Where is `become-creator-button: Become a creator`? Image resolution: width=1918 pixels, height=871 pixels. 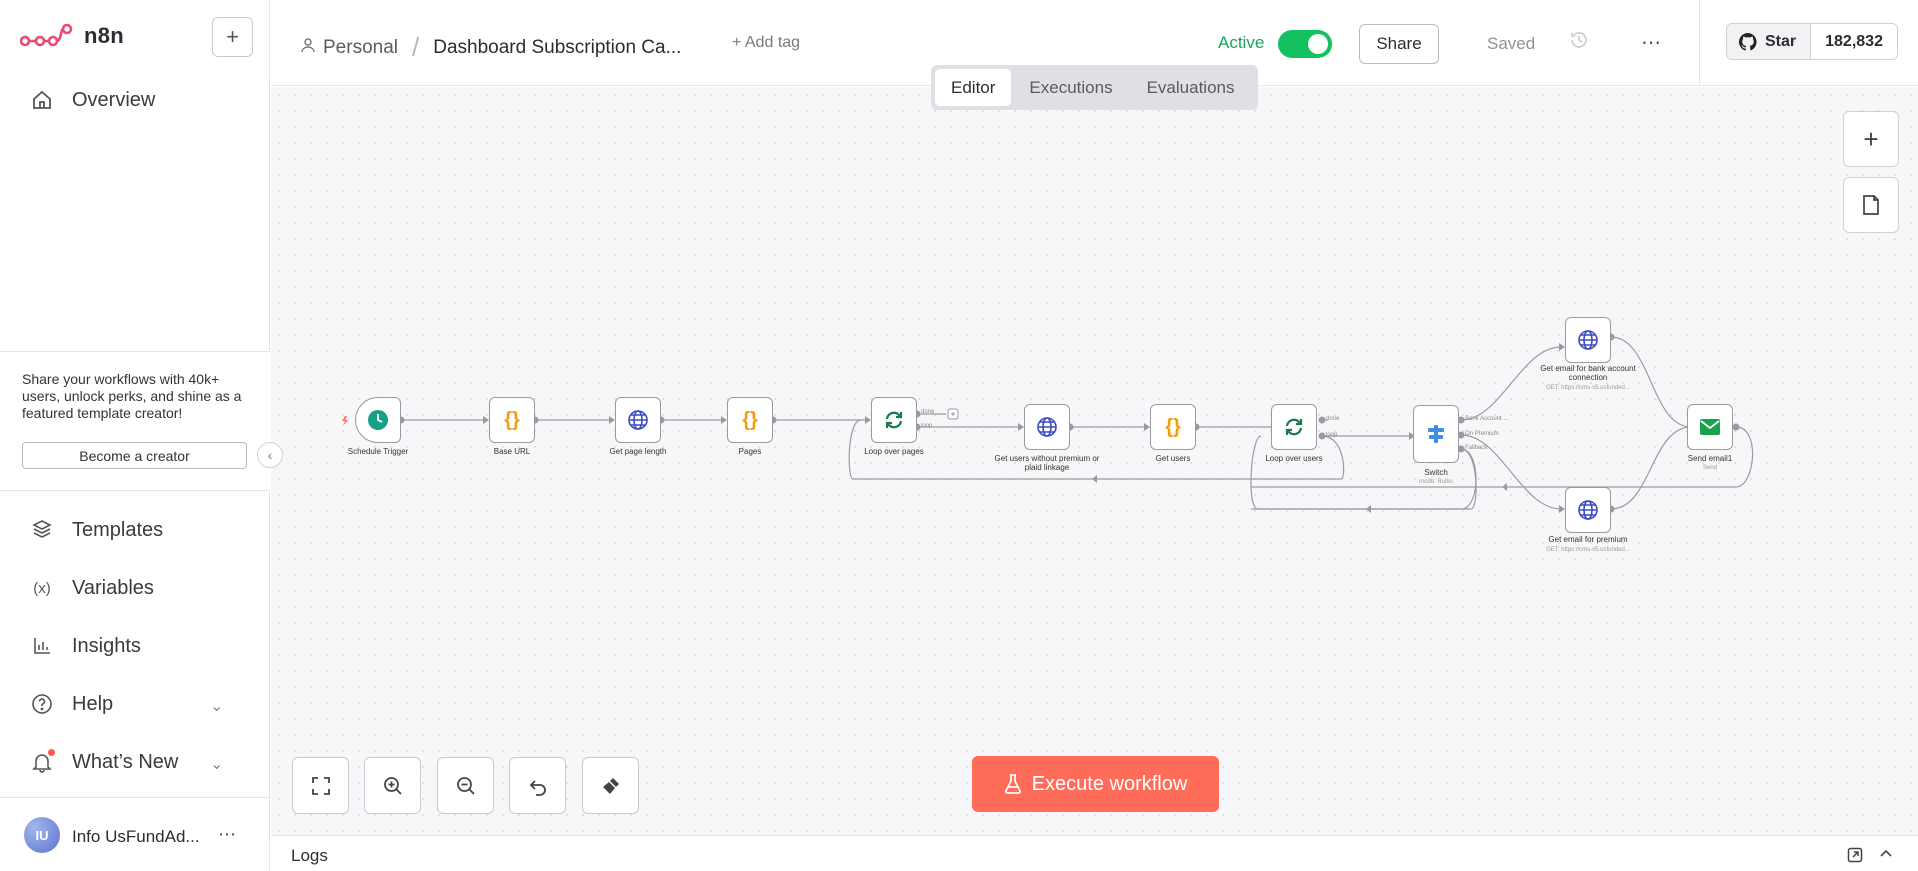 become-creator-button: Become a creator is located at coordinates (134, 455).